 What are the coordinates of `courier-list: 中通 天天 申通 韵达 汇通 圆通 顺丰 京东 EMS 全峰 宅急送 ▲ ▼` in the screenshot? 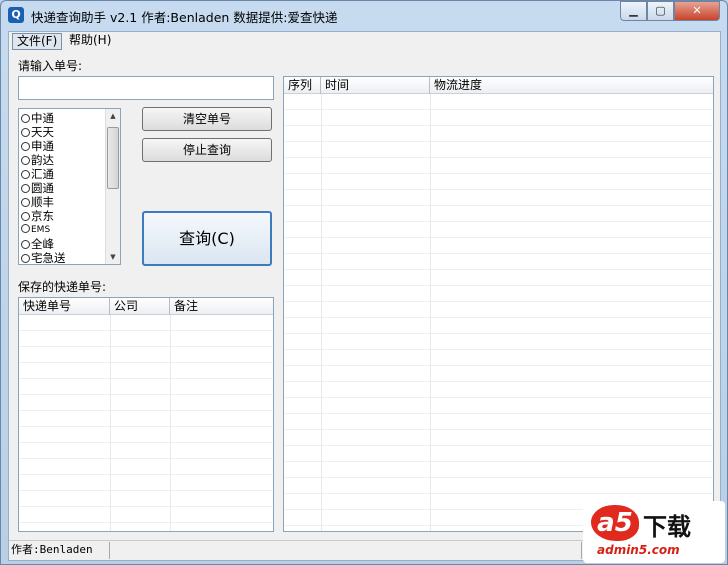 It's located at (69, 186).